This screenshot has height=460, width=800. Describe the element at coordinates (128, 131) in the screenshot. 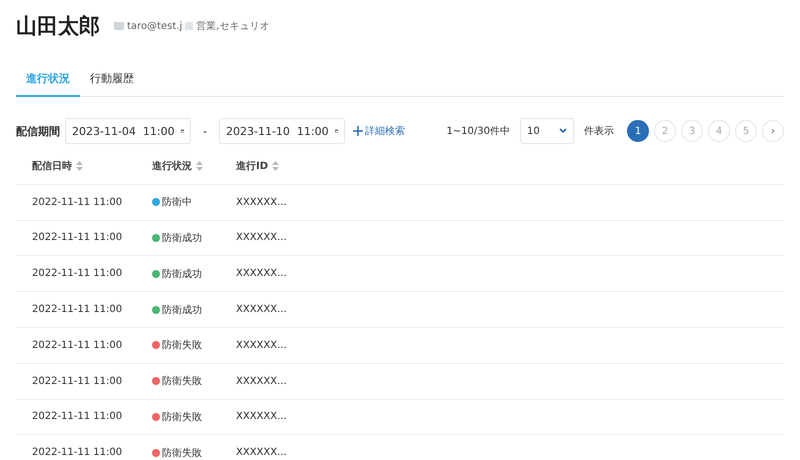

I see `date-field: 2023-11-04 11:00` at that location.